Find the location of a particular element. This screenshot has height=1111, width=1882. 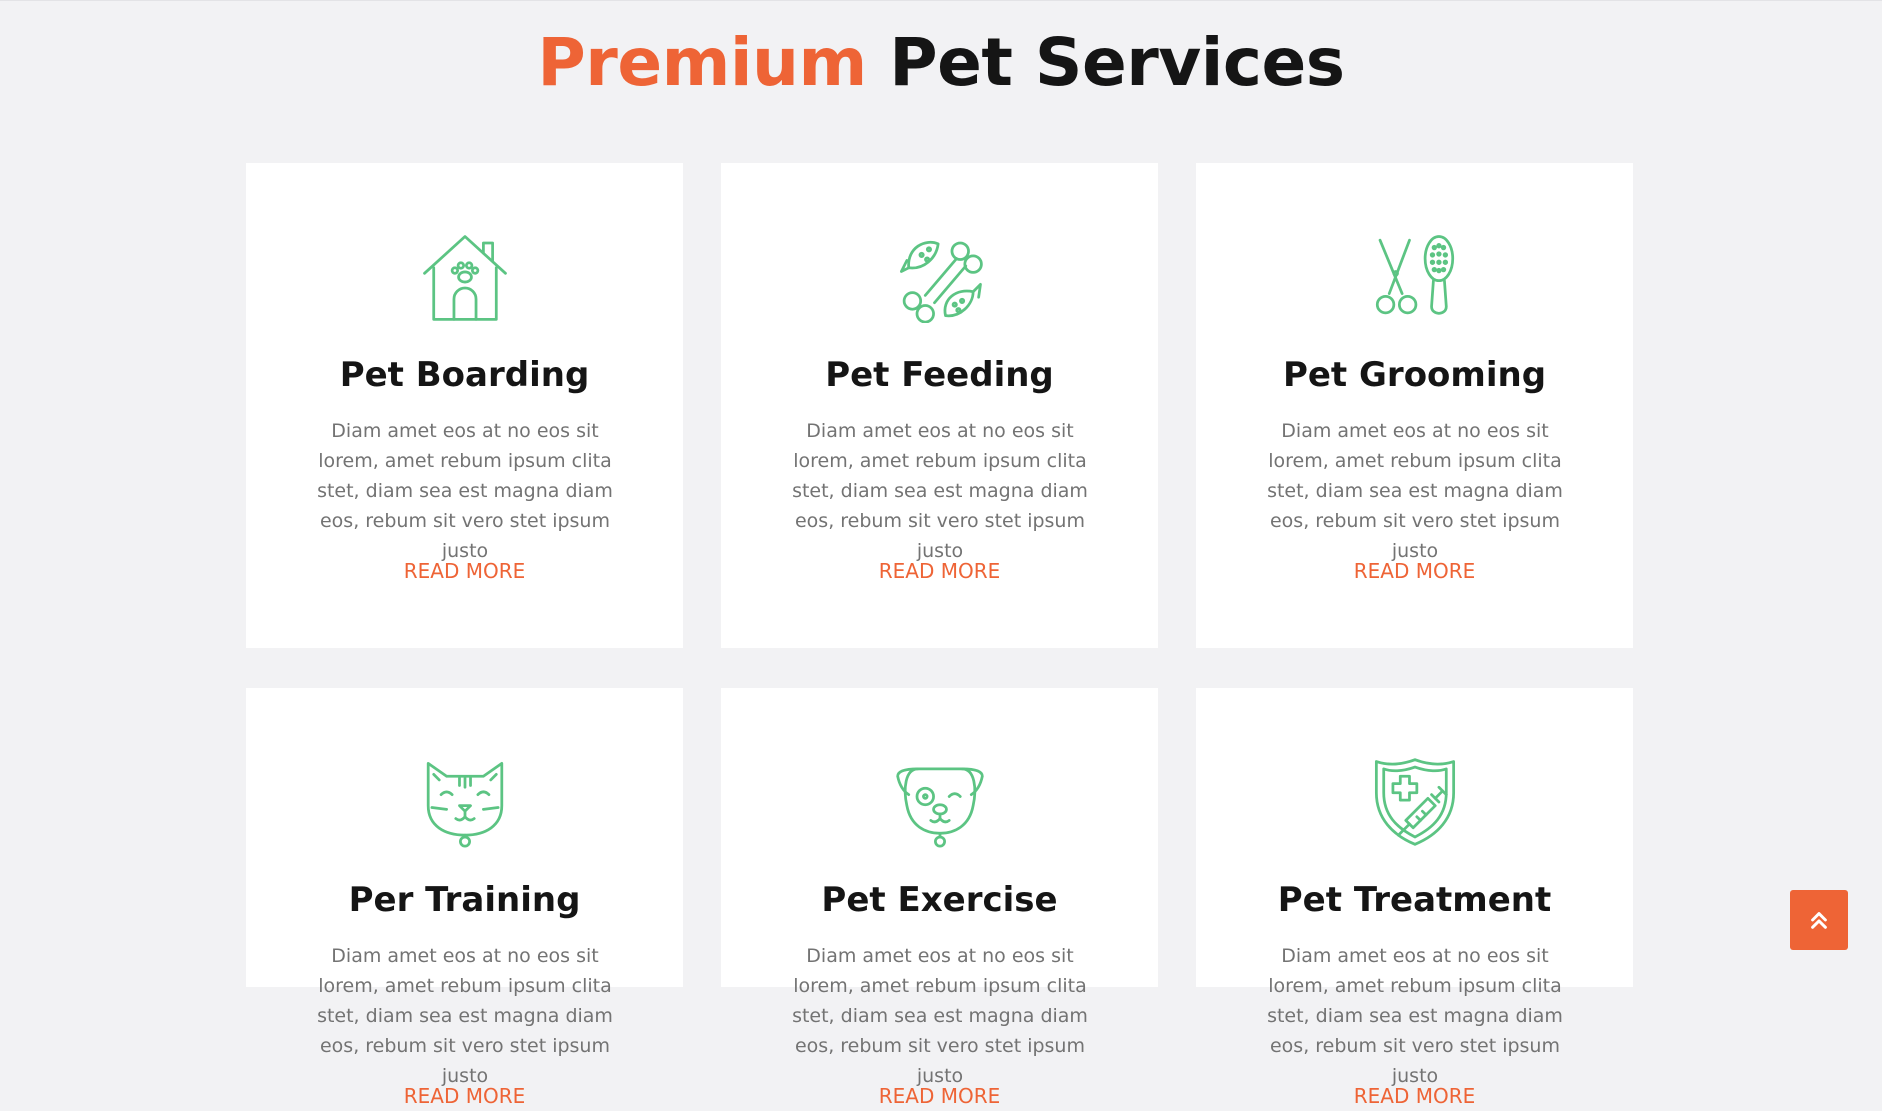

dog-face-icon is located at coordinates (940, 802).